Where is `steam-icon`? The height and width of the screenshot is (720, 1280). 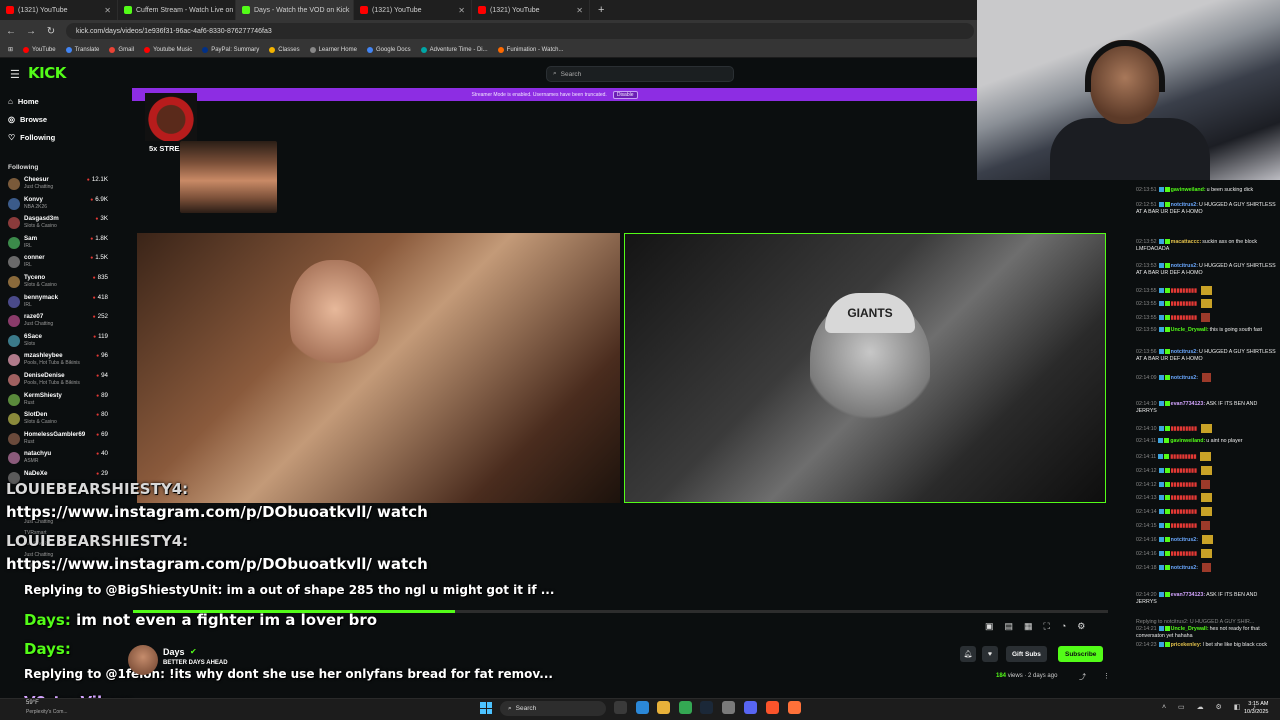
steam-icon is located at coordinates (706, 707).